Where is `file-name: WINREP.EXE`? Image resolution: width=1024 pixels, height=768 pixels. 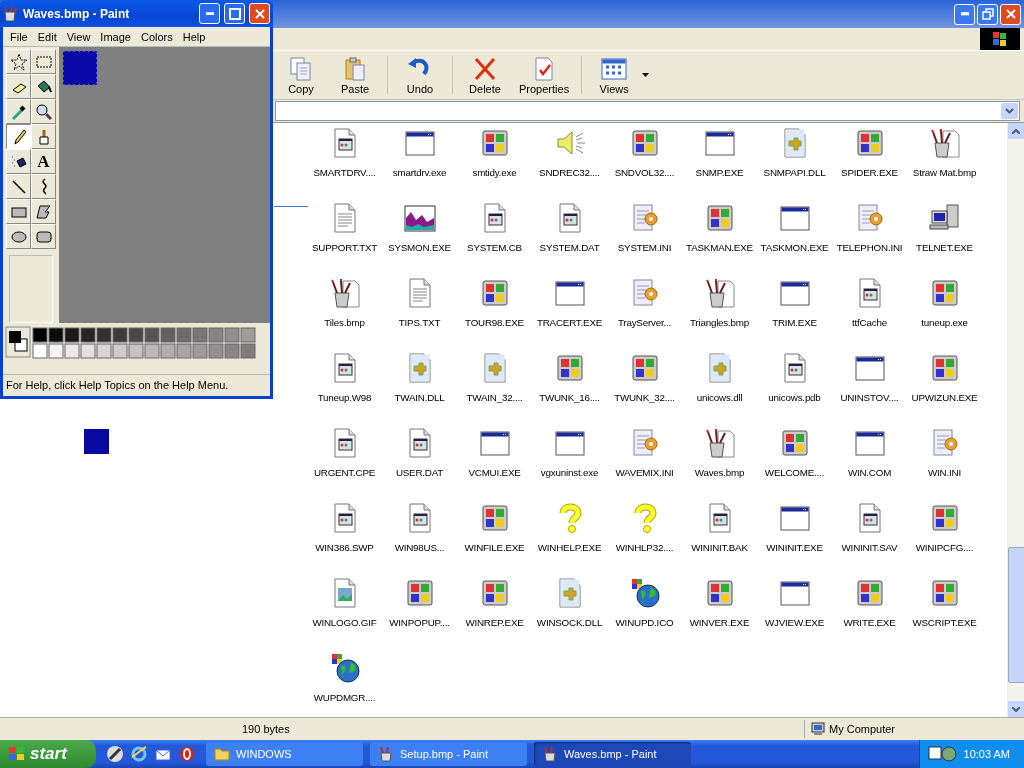 file-name: WINREP.EXE is located at coordinates (494, 622).